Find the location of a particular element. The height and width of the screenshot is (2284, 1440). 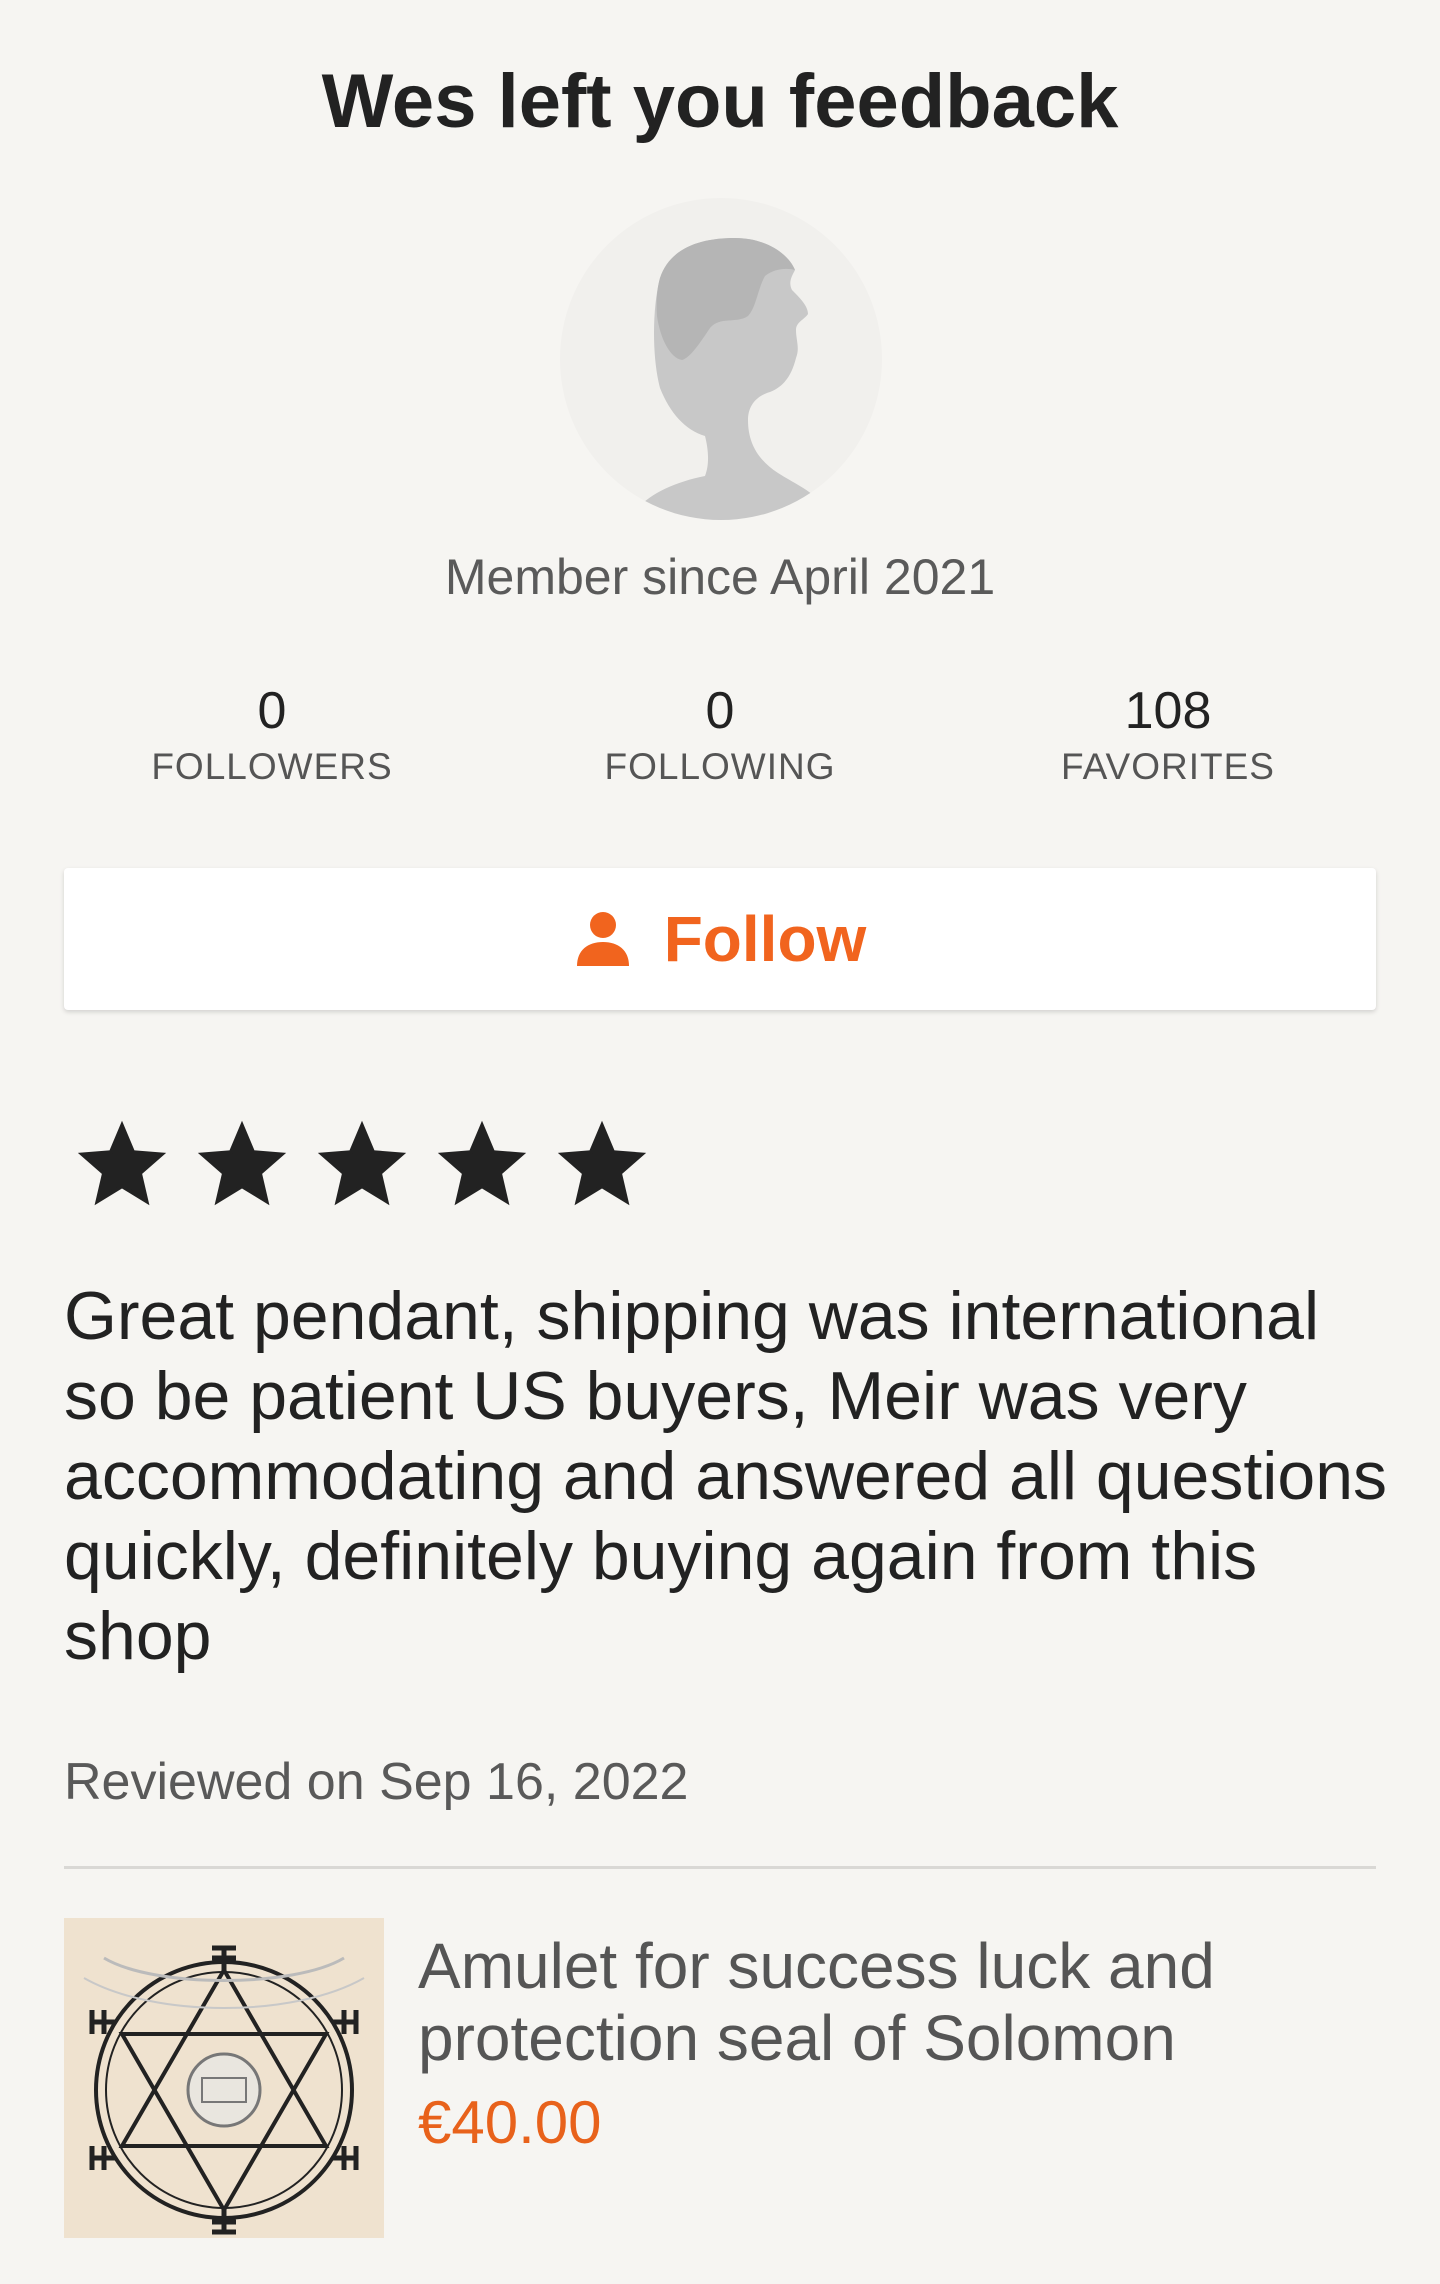

review-date: Reviewed on Sep 16, 2022 is located at coordinates (376, 1782).